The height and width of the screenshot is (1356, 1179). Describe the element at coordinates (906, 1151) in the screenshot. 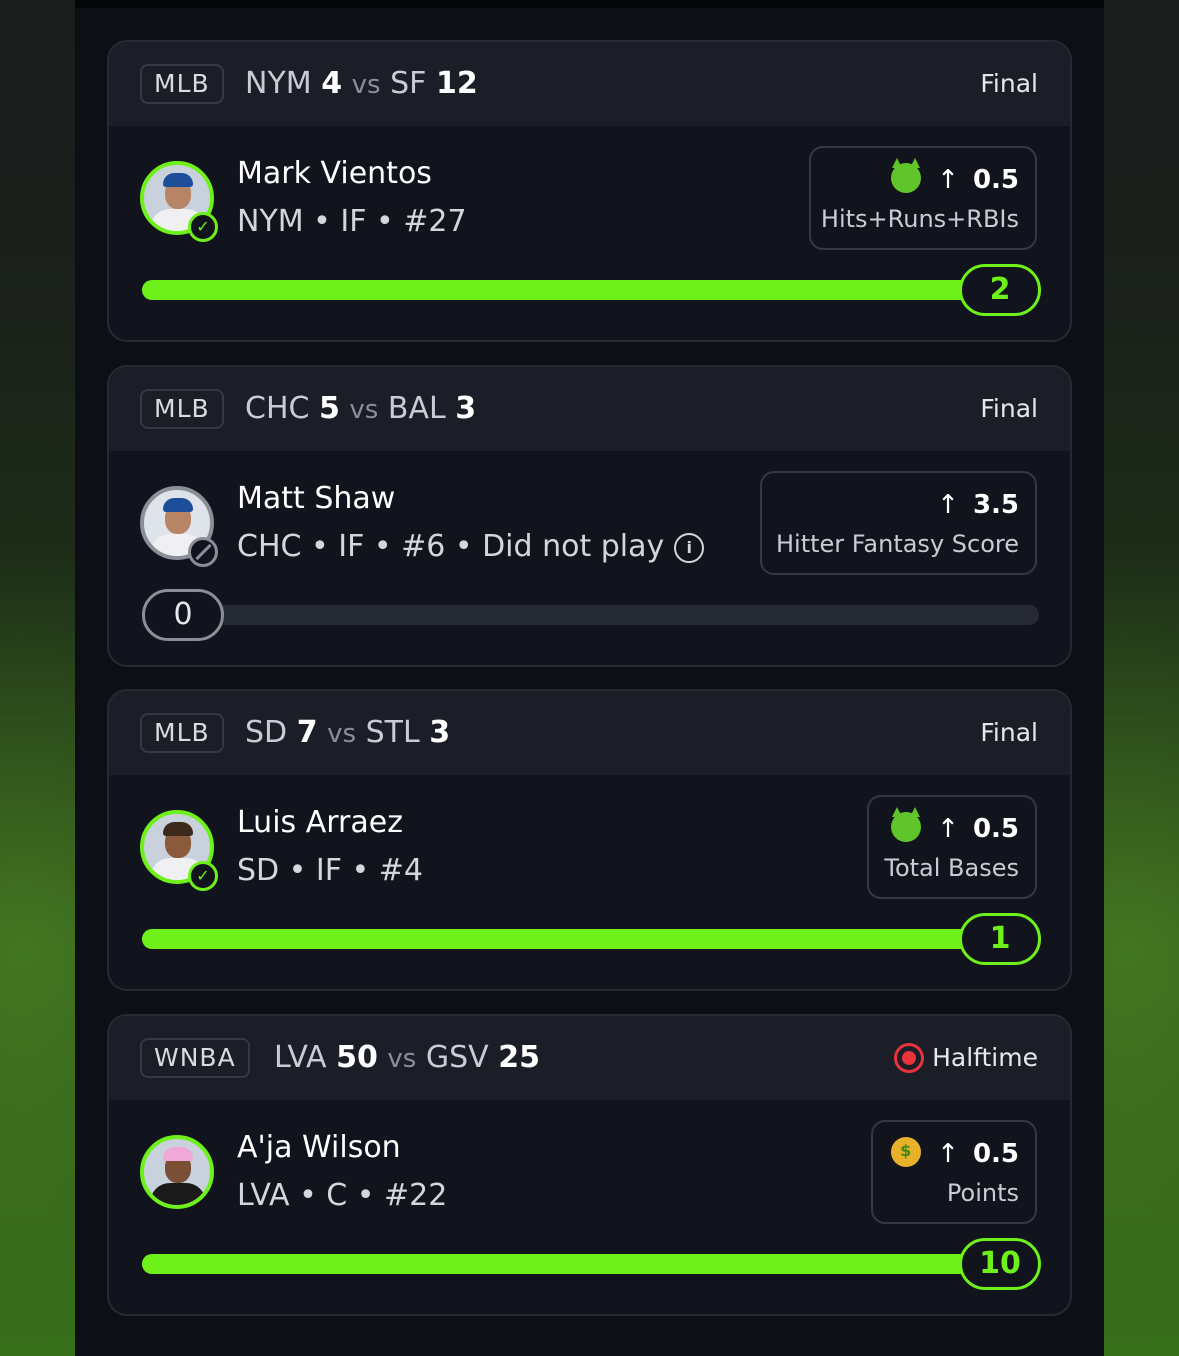

I see `money-face-emoji-icon` at that location.